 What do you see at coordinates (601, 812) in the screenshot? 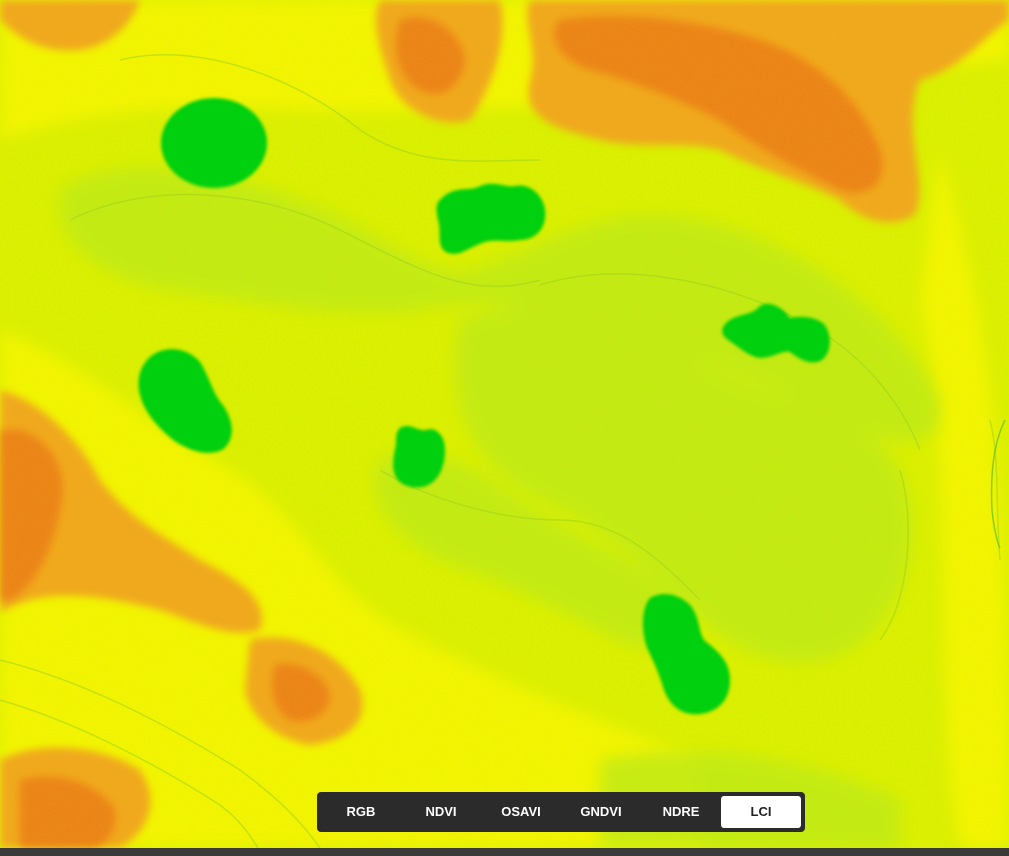
I see `layer-button-gndvi: GNDVI` at bounding box center [601, 812].